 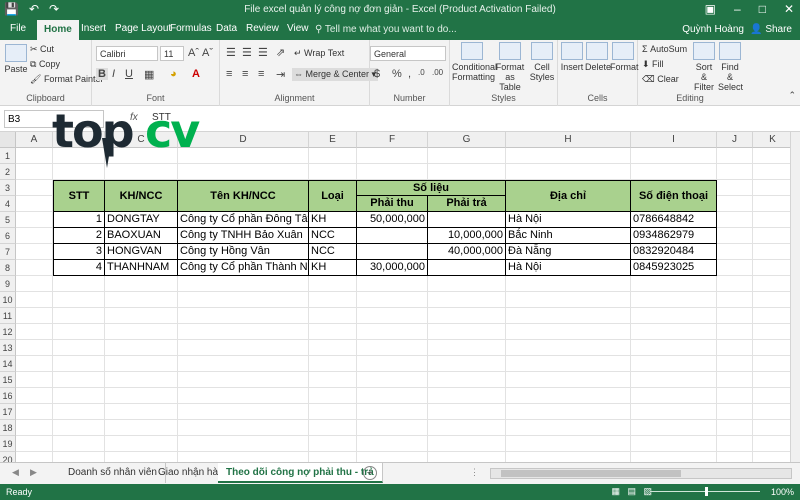 What do you see at coordinates (510, 67) in the screenshot?
I see `format-as-table-button: Format as Table` at bounding box center [510, 67].